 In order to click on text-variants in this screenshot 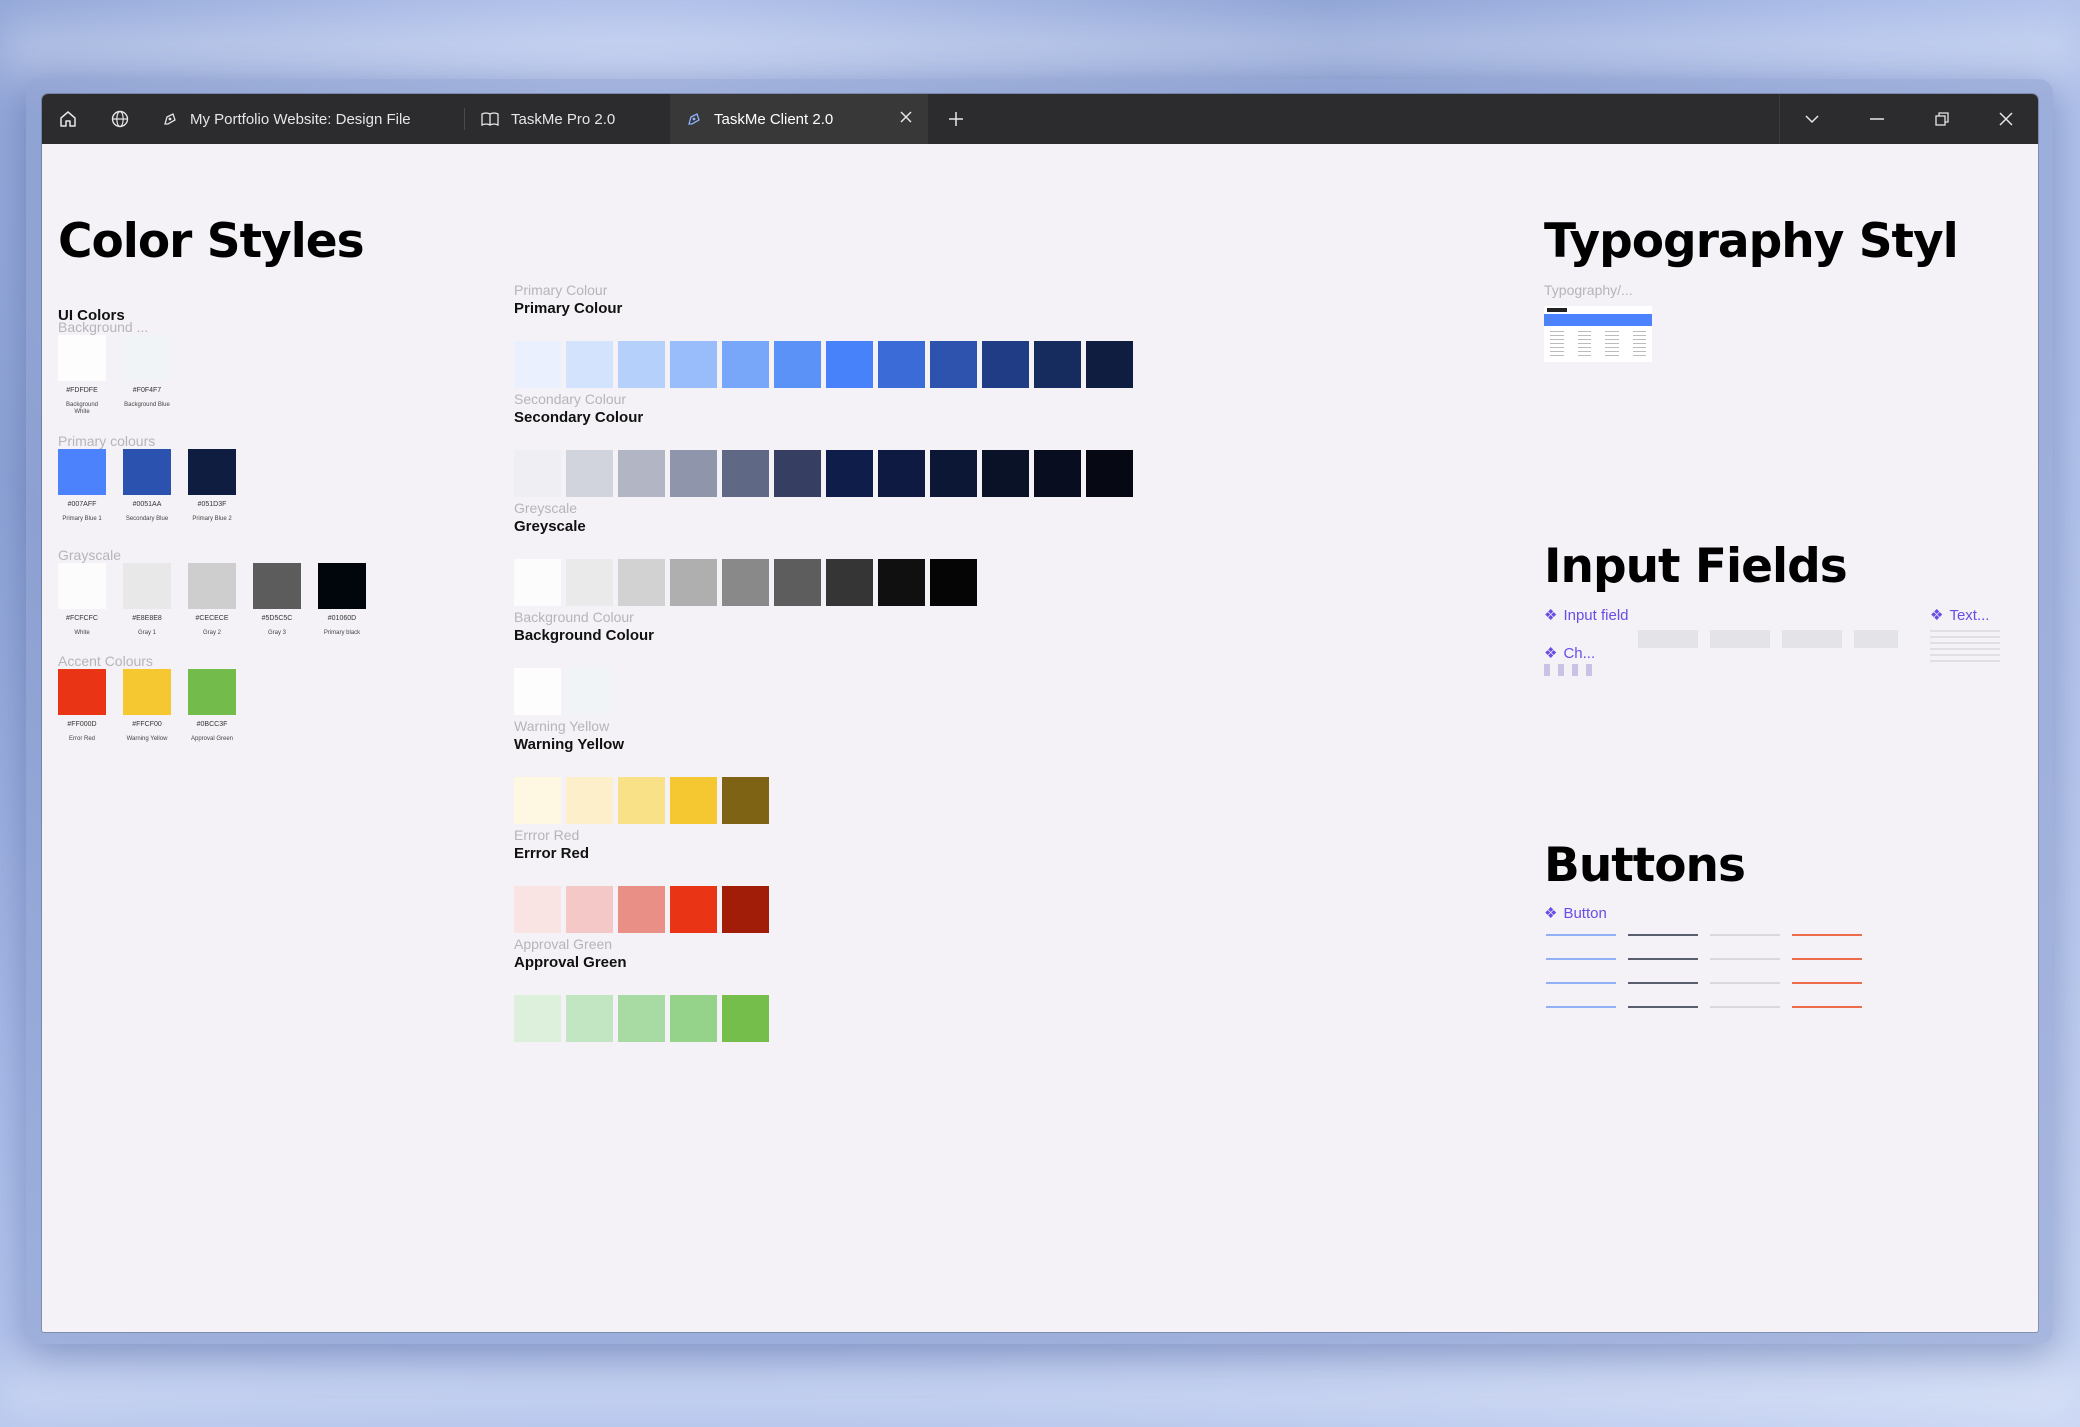, I will do `click(1965, 648)`.